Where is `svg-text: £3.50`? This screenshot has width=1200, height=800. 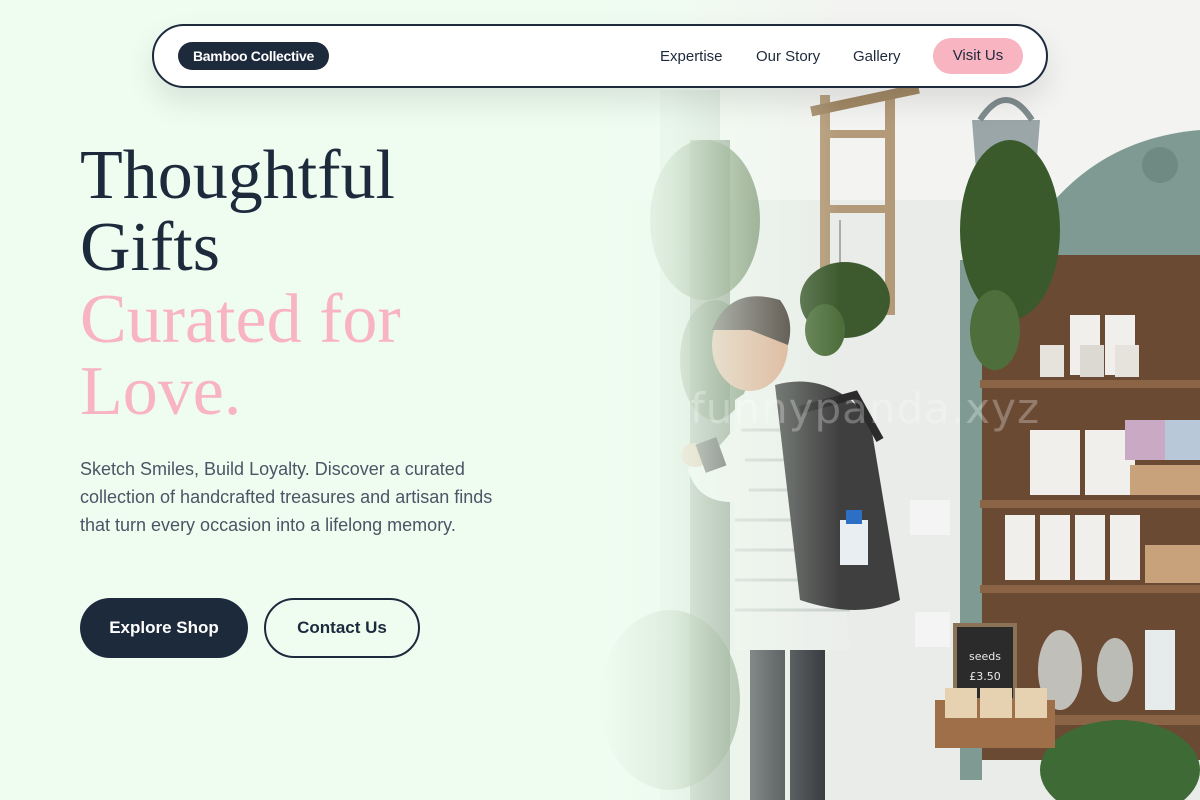 svg-text: £3.50 is located at coordinates (985, 676).